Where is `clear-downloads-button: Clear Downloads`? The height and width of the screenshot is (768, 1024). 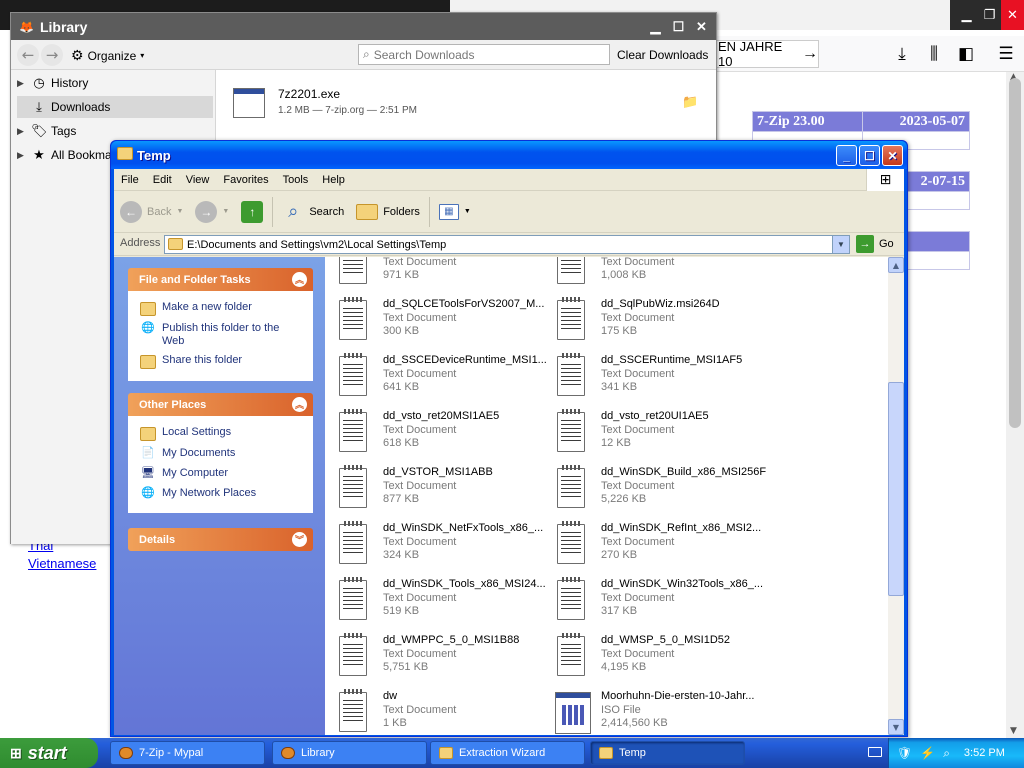 clear-downloads-button: Clear Downloads is located at coordinates (662, 55).